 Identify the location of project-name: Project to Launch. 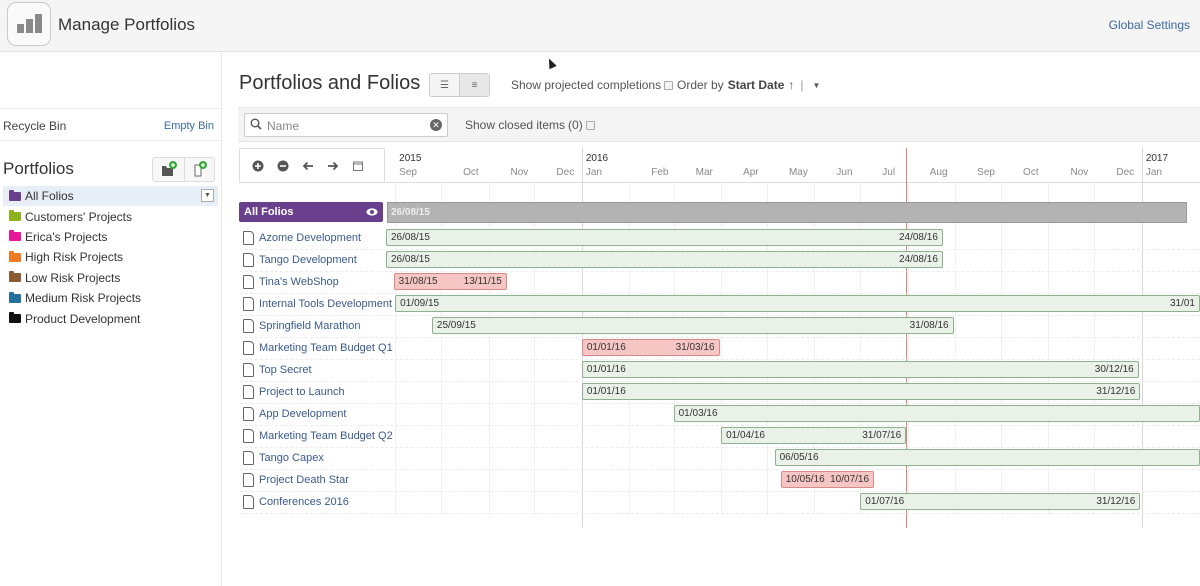
(302, 392).